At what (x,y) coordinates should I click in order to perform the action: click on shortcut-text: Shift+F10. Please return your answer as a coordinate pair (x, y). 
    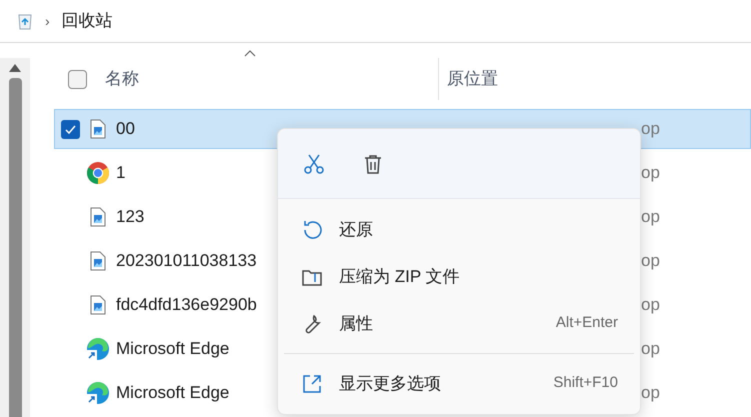
    Looking at the image, I should click on (585, 383).